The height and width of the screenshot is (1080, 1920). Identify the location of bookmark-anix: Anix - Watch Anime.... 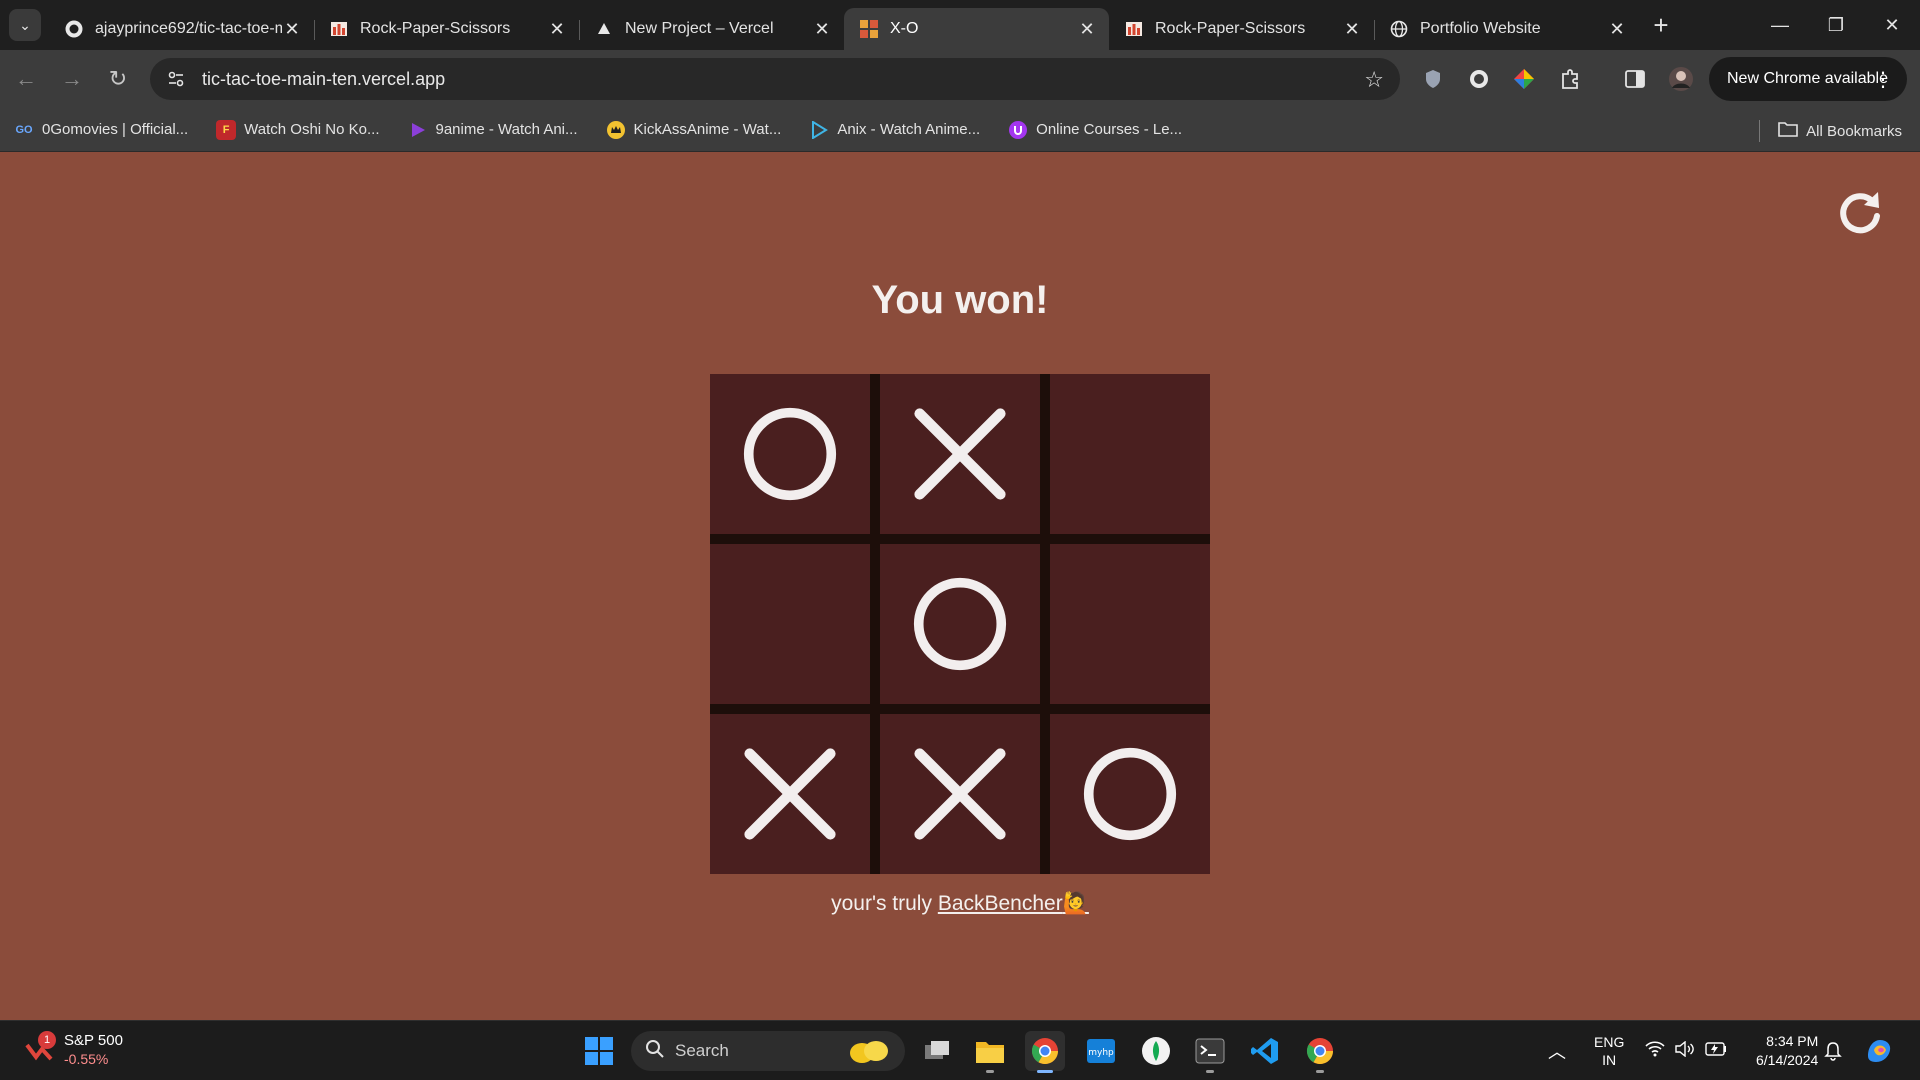
(894, 130).